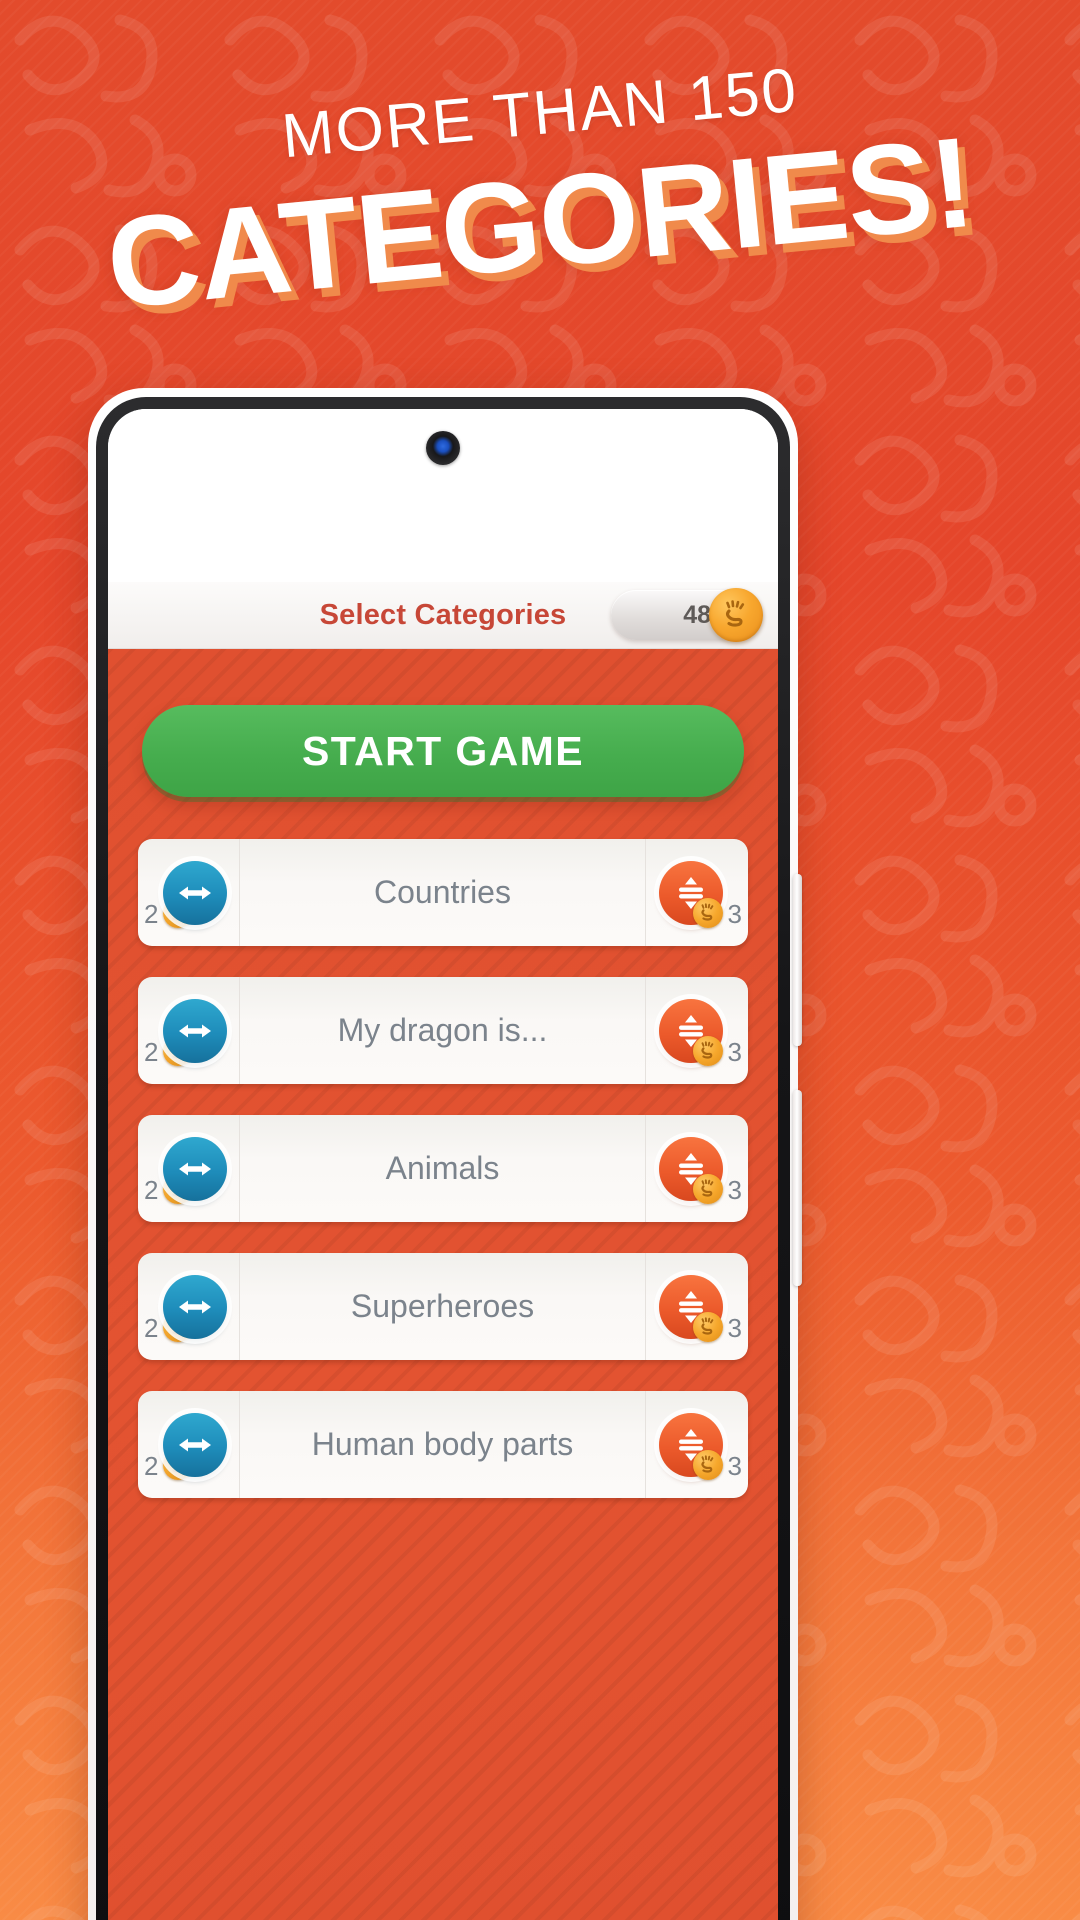 The image size is (1080, 1920). I want to click on category-name: Superheroes, so click(442, 1306).